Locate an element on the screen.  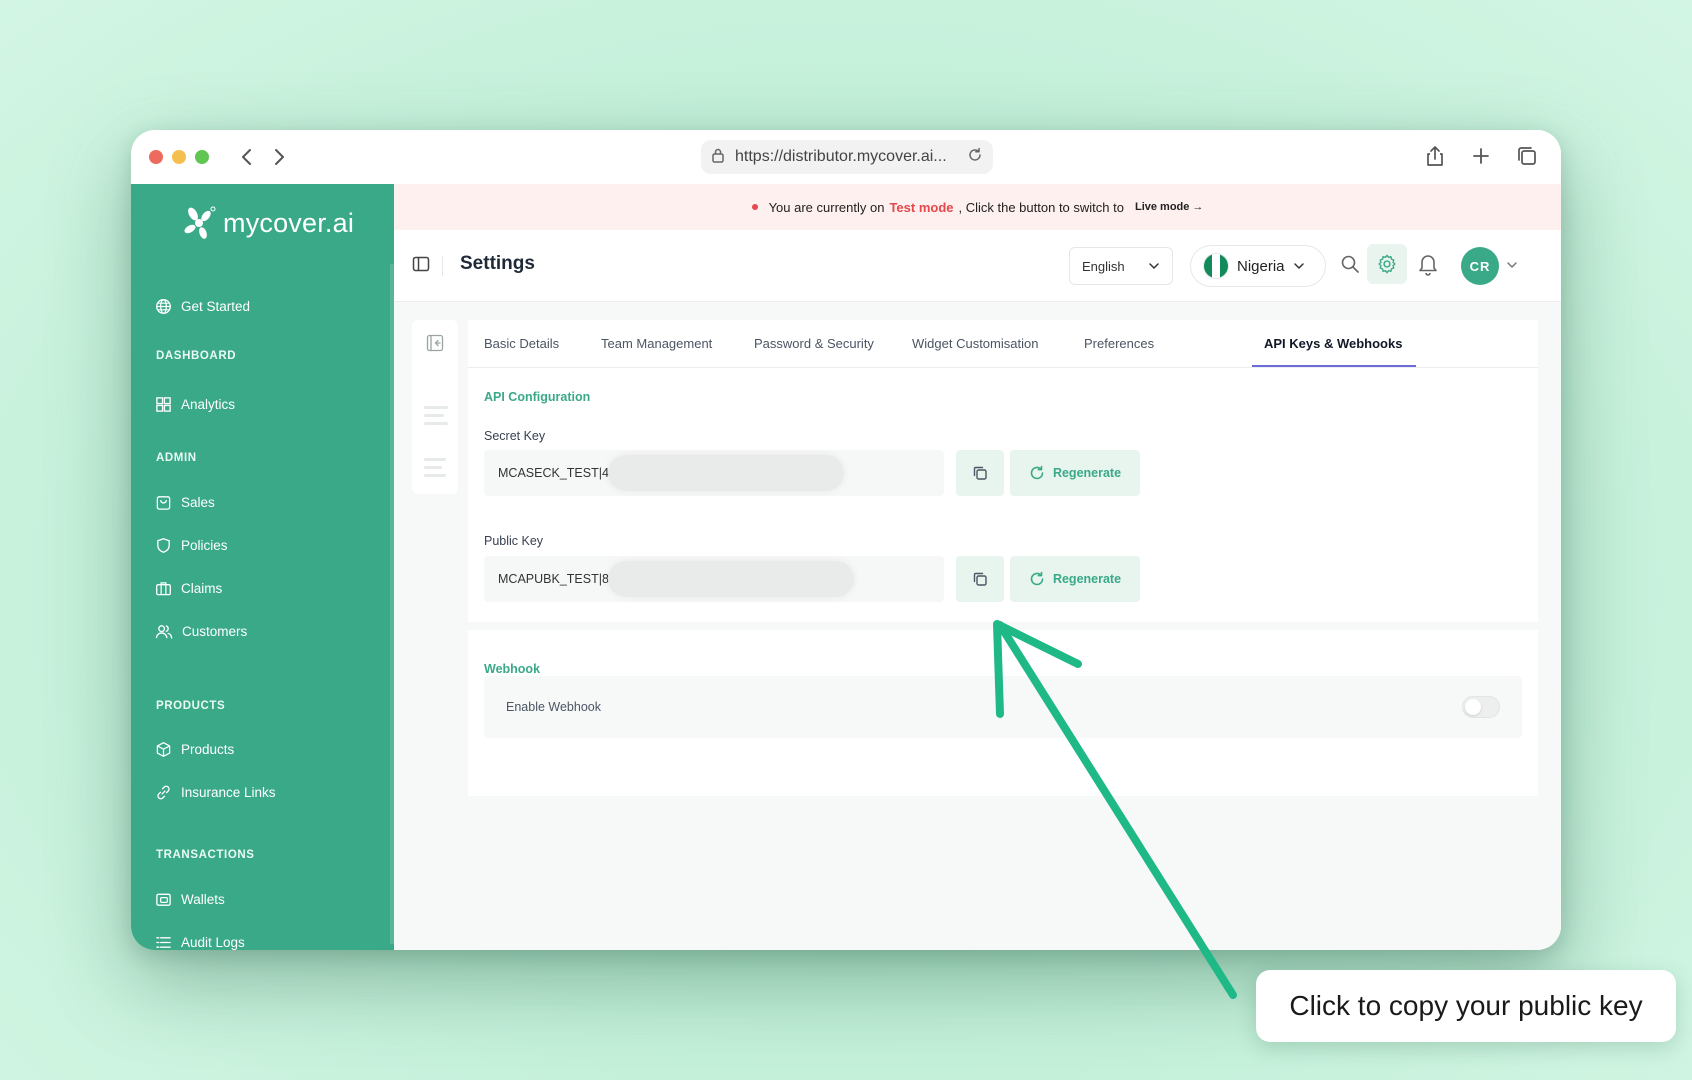
reload-icon is located at coordinates (975, 157).